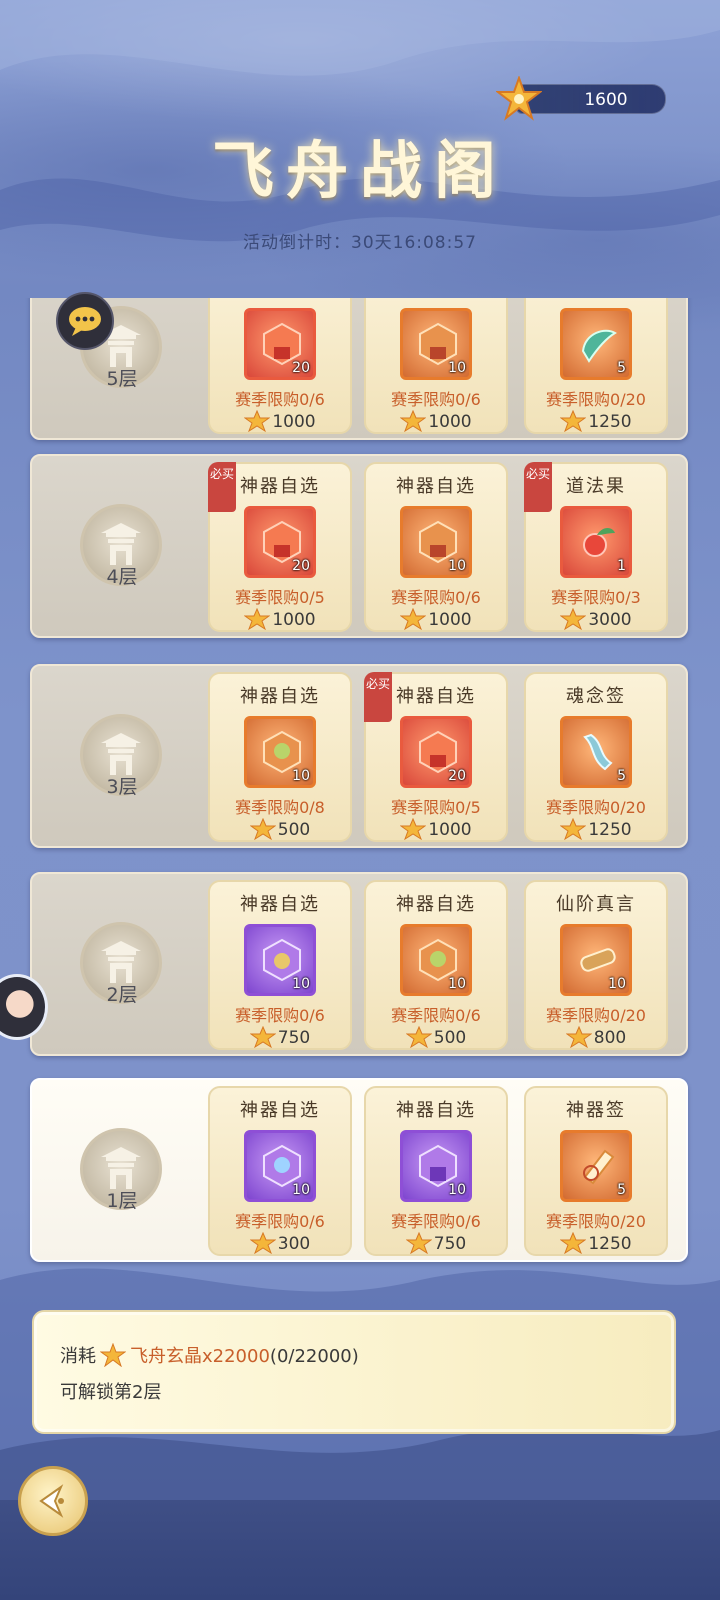  What do you see at coordinates (598, 752) in the screenshot?
I see `soul-scroll-icon` at bounding box center [598, 752].